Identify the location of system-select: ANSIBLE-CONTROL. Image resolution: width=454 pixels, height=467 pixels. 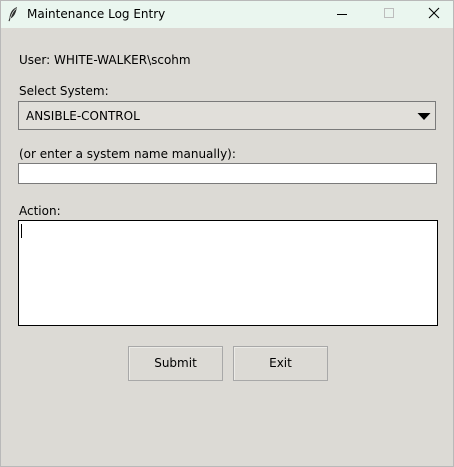
(227, 115).